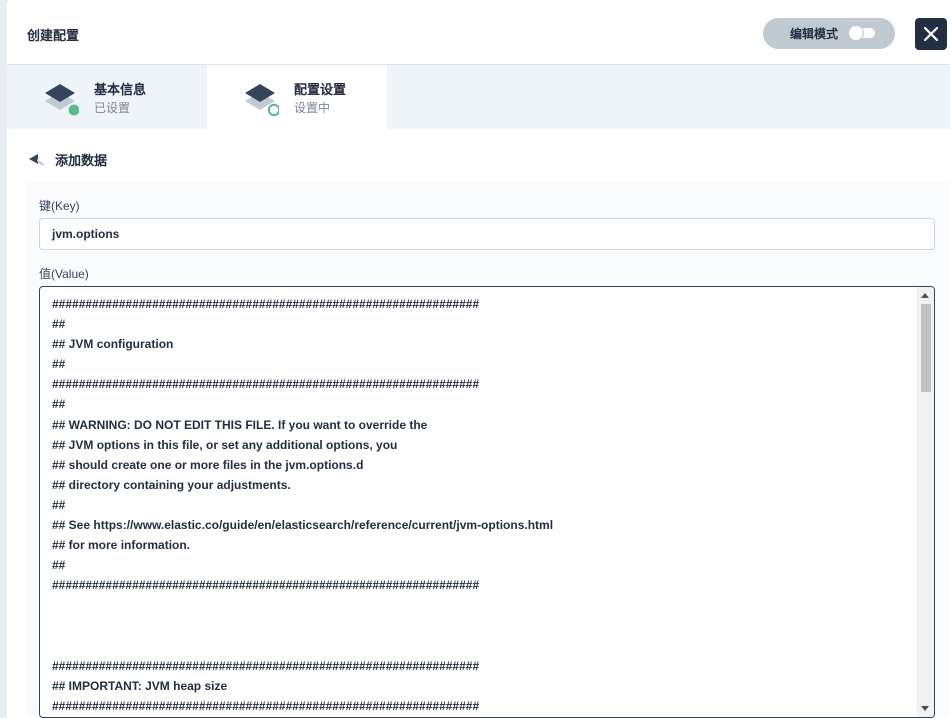 This screenshot has height=718, width=950. Describe the element at coordinates (312, 108) in the screenshot. I see `tab-config-settings-status: 设置中` at that location.